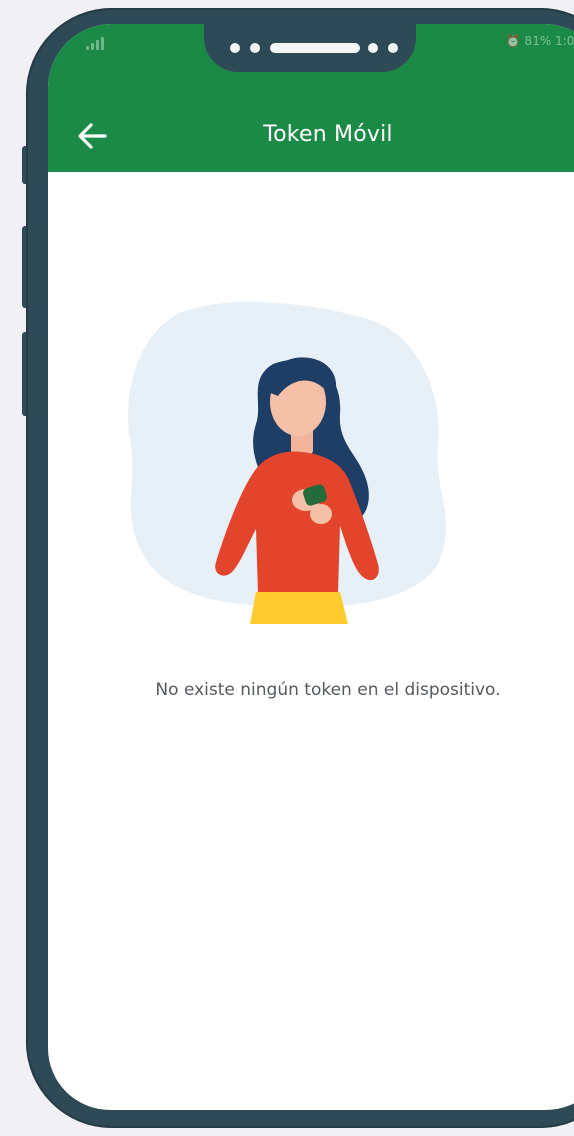 The height and width of the screenshot is (1136, 574). Describe the element at coordinates (539, 41) in the screenshot. I see `status-right-text: ⏰ 81% 1:00` at that location.